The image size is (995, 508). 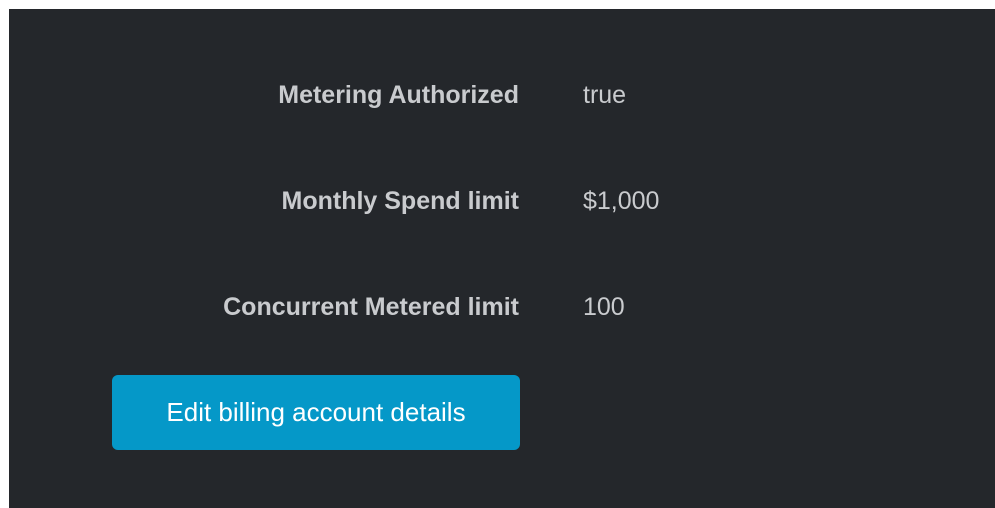 I want to click on detail-row-concurrent-metered-limit: Concurrent Metered limit 100, so click(x=502, y=307).